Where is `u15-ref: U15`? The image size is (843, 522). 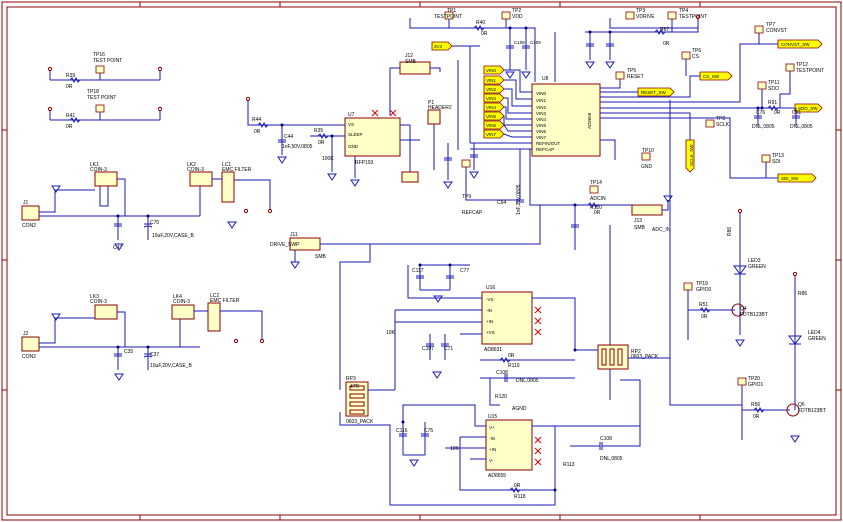 u15-ref: U15 is located at coordinates (492, 417).